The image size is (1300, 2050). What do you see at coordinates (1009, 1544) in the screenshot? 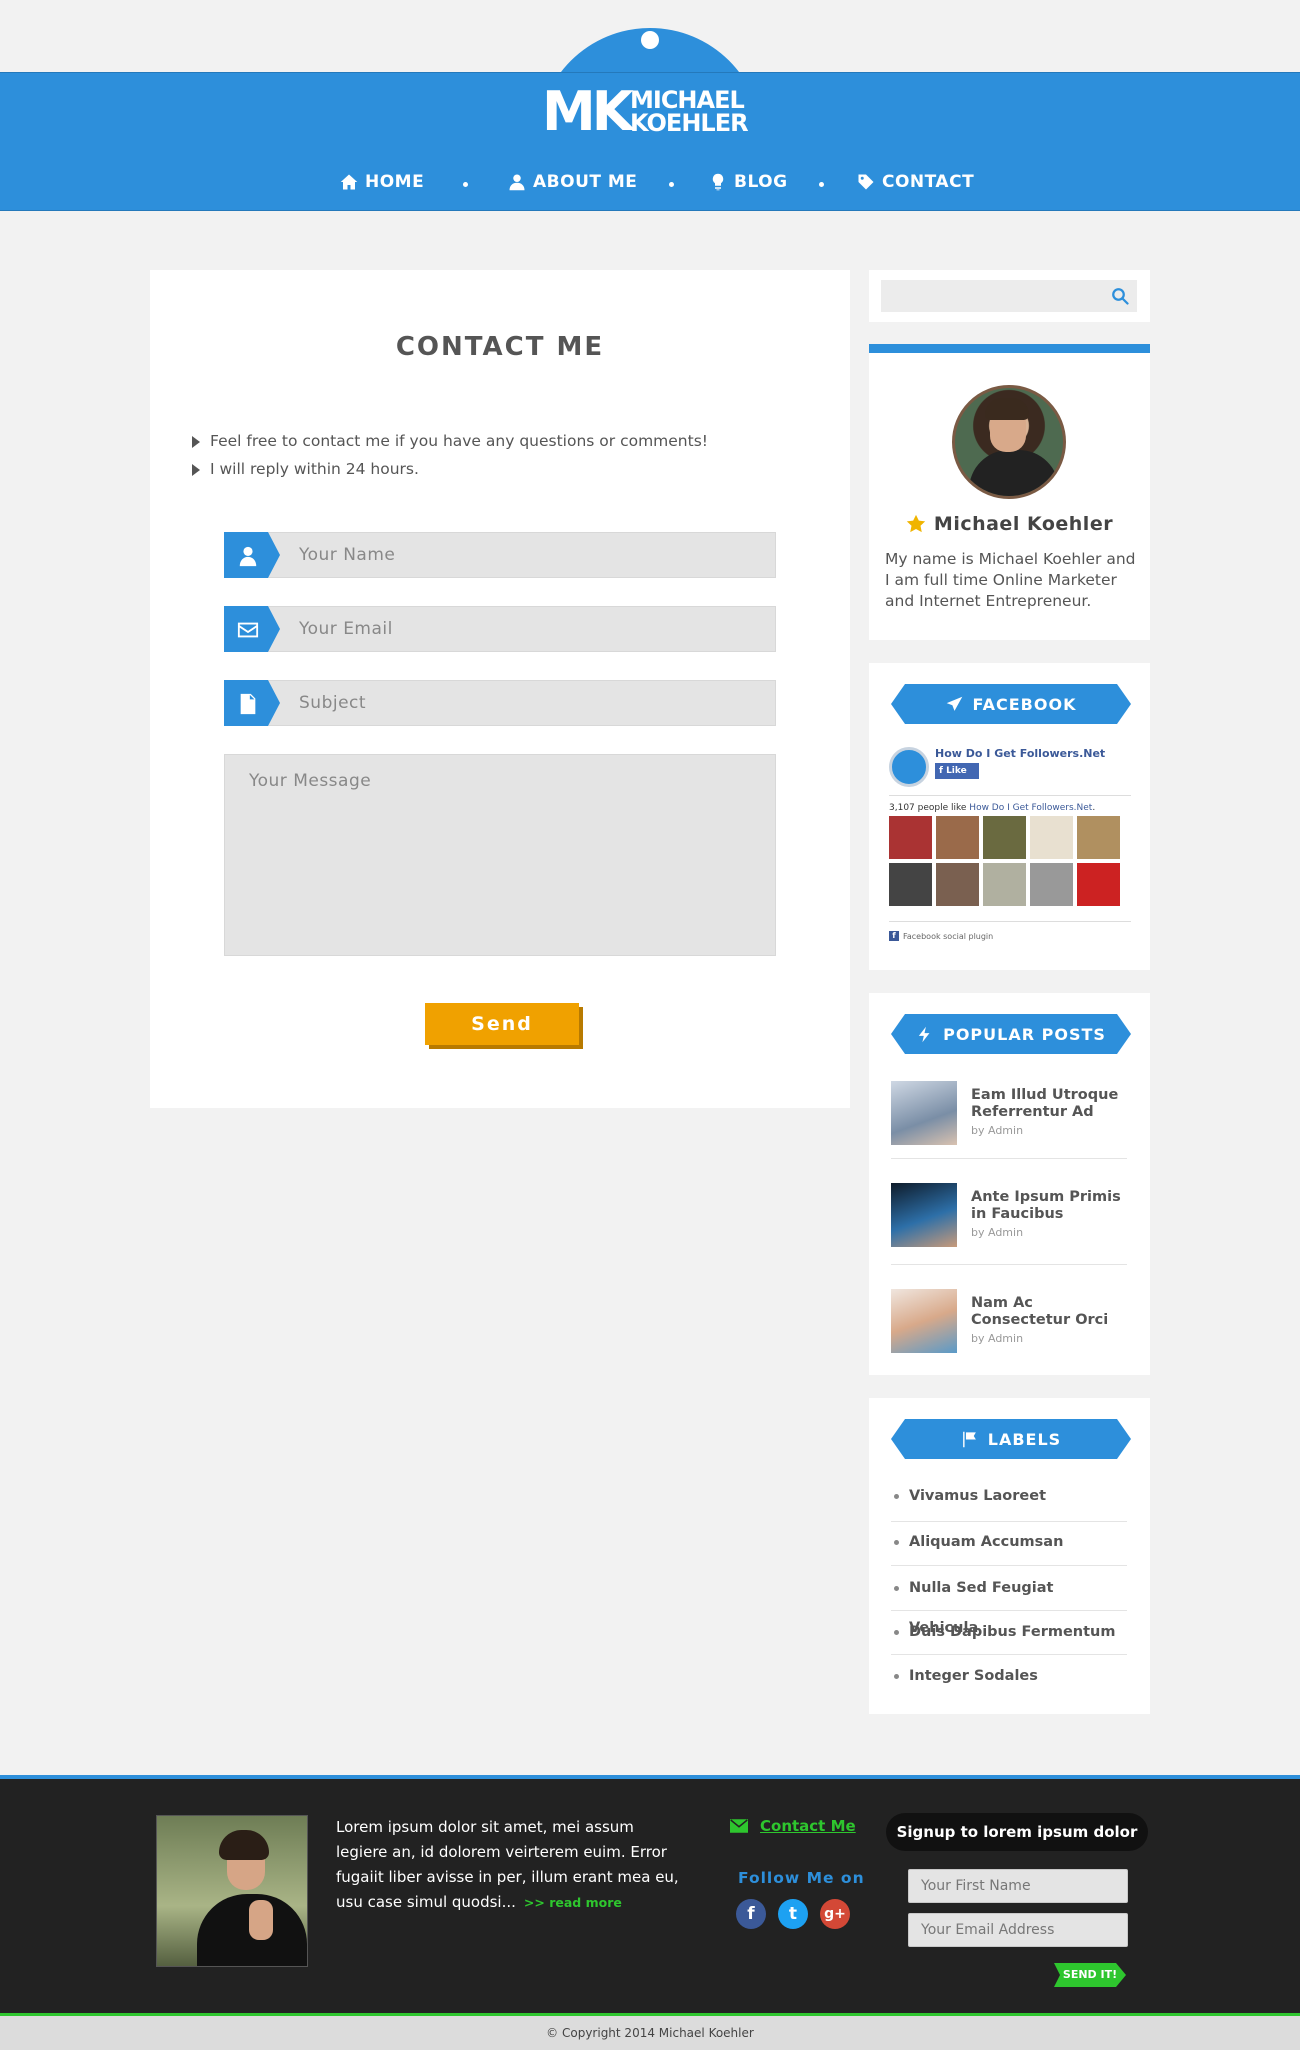
I see `label-link: Aliquam Accumsan` at bounding box center [1009, 1544].